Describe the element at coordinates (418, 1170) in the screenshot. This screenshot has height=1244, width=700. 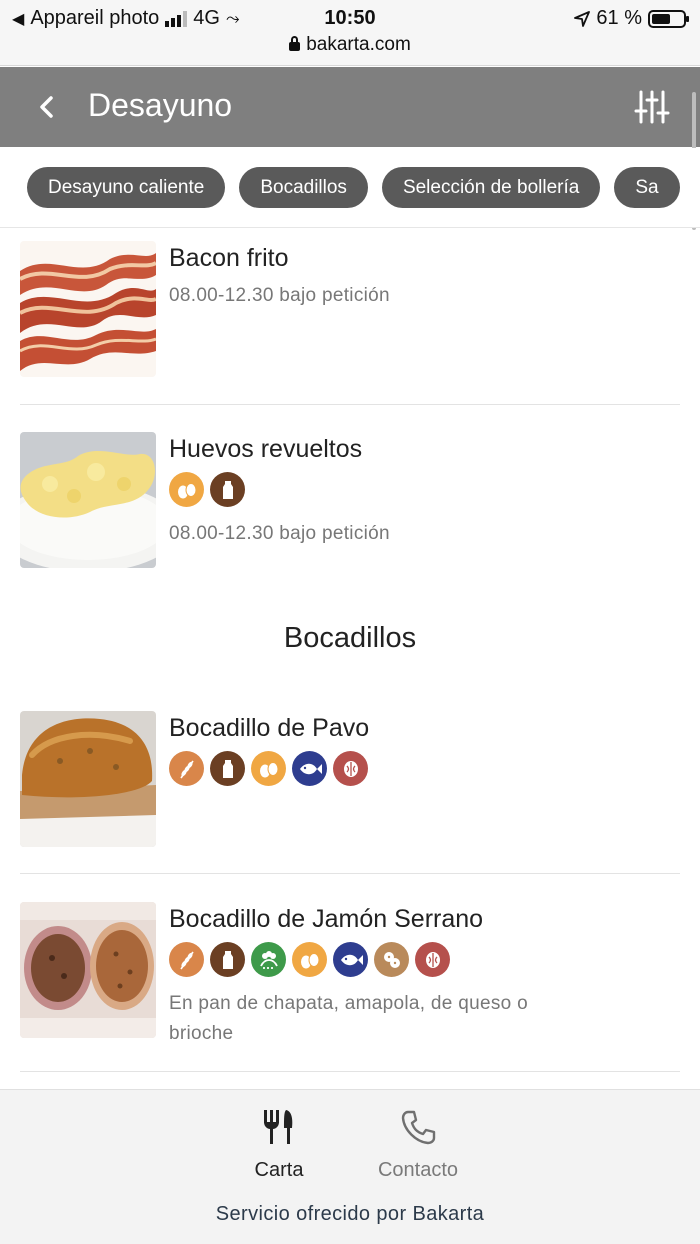
I see `nav-contacto-label: Contacto` at that location.